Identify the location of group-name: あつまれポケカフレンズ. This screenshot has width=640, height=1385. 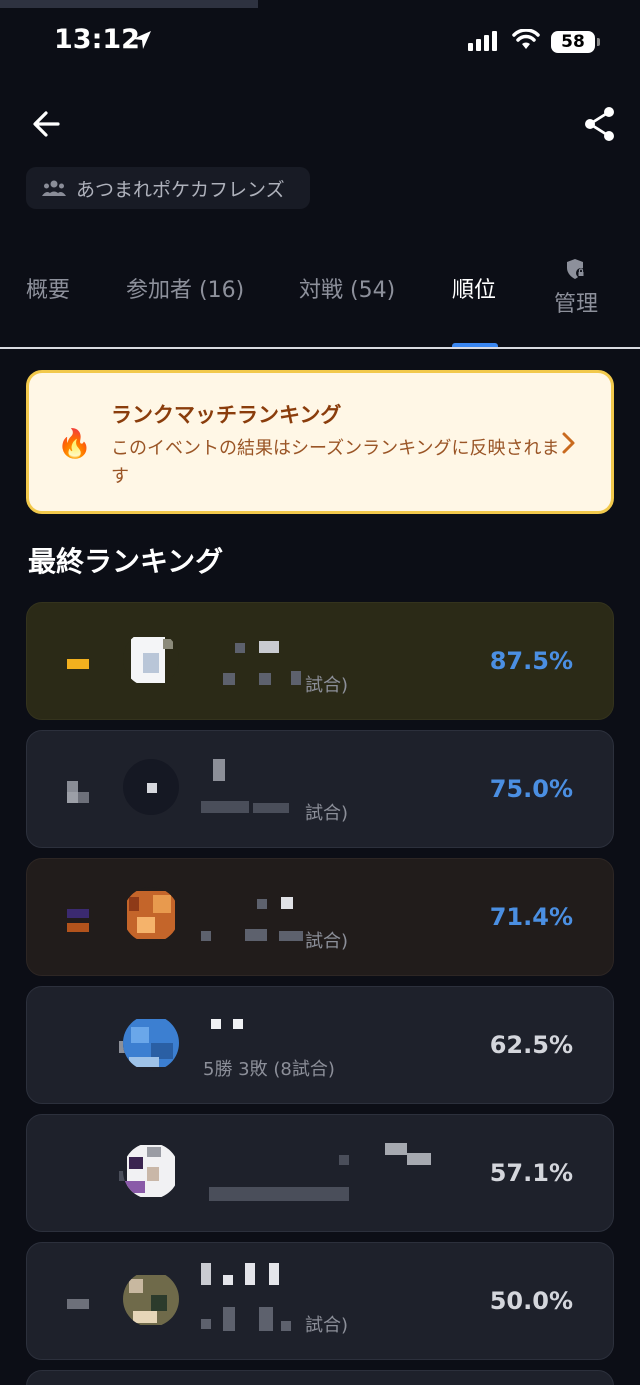
(180, 189).